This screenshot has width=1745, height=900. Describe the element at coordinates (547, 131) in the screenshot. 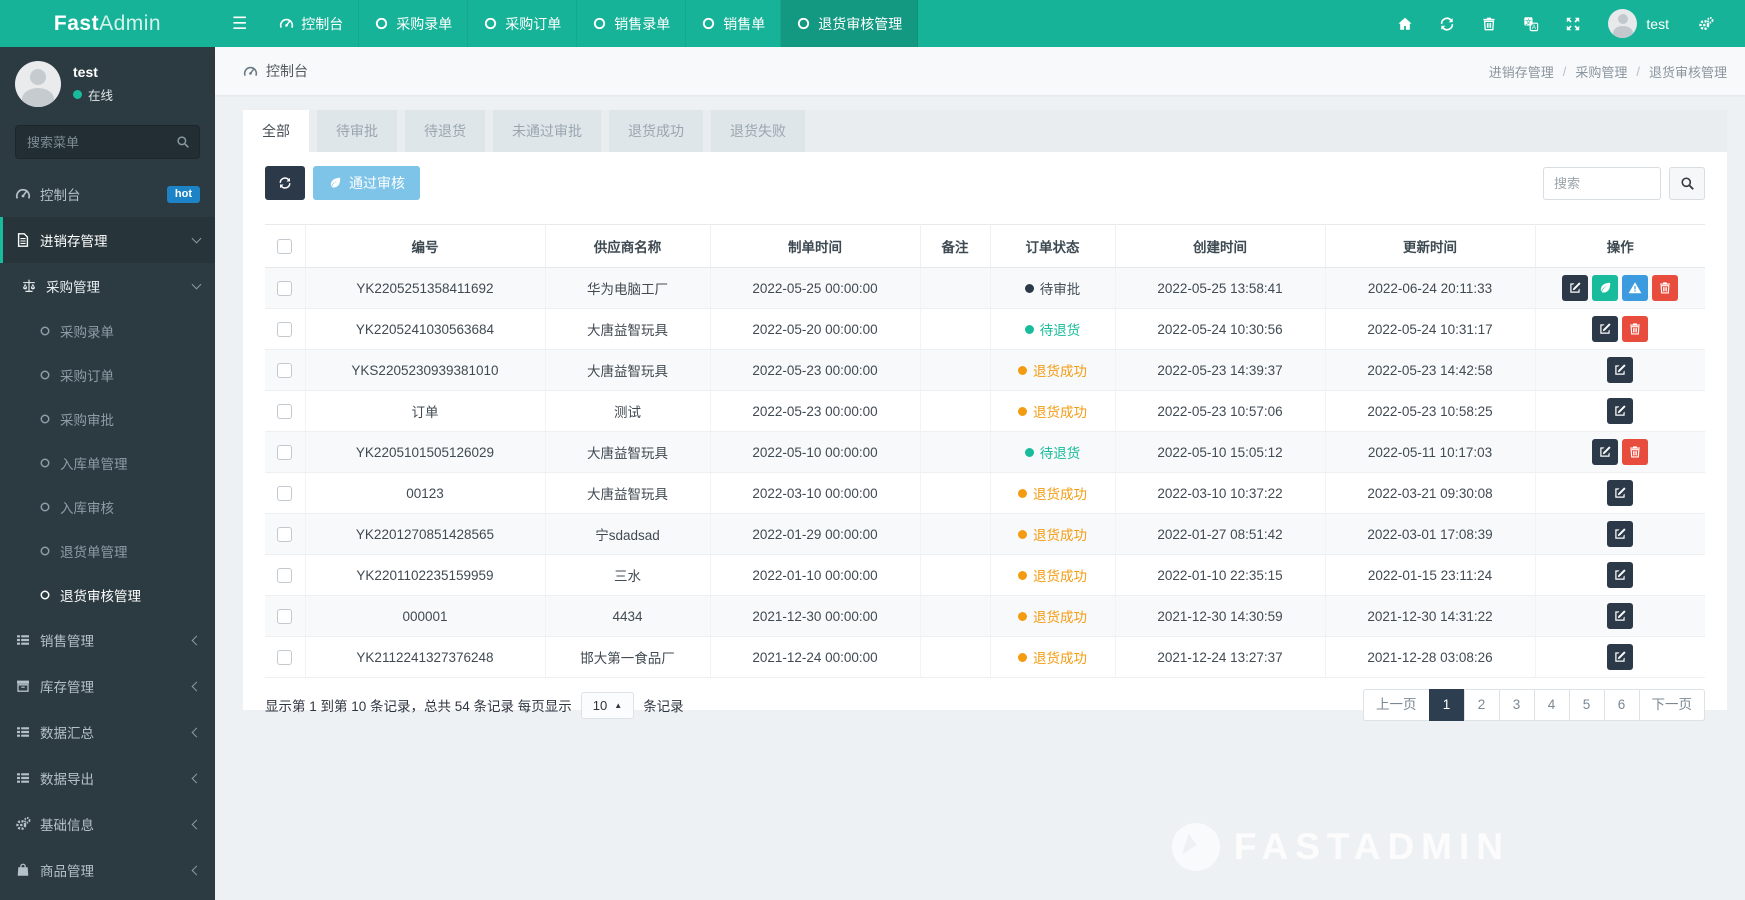

I see `filter-tab-3: 未通过审批` at that location.